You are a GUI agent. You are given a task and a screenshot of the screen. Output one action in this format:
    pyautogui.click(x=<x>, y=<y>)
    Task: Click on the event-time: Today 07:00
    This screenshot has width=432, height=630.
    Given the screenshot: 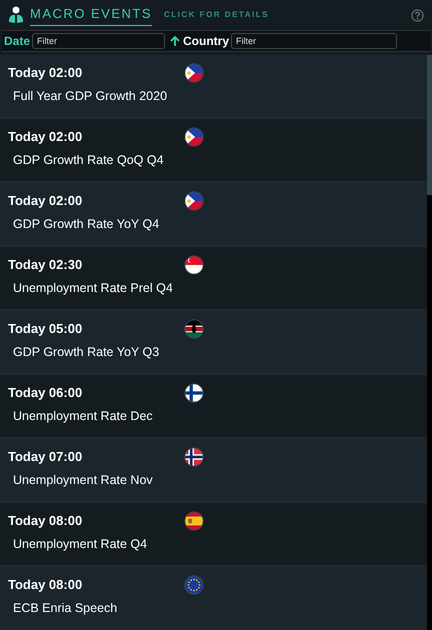 What is the action you would take?
    pyautogui.click(x=46, y=457)
    